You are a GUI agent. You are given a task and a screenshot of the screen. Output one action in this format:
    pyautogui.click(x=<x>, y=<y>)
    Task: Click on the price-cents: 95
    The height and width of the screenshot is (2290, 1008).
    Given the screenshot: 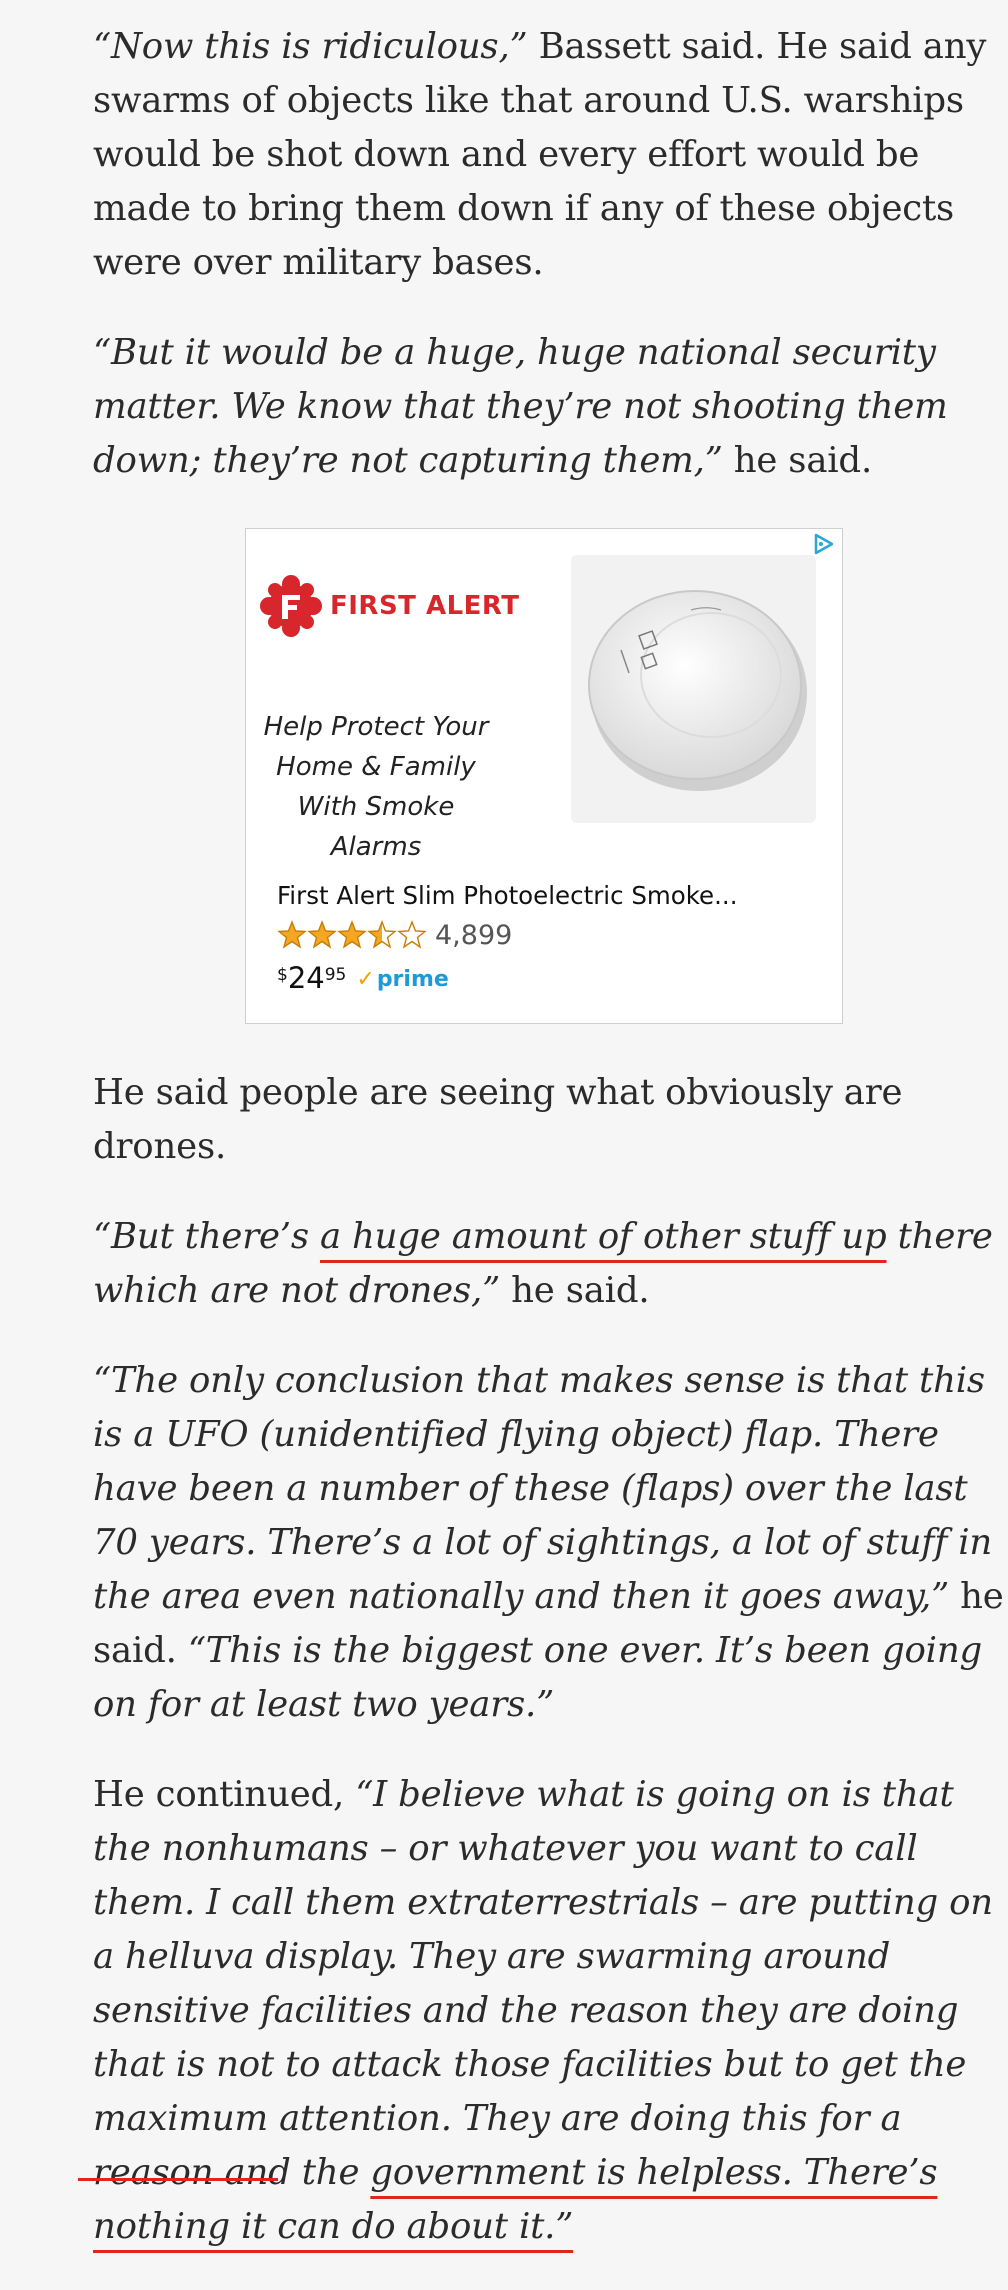 What is the action you would take?
    pyautogui.click(x=335, y=975)
    